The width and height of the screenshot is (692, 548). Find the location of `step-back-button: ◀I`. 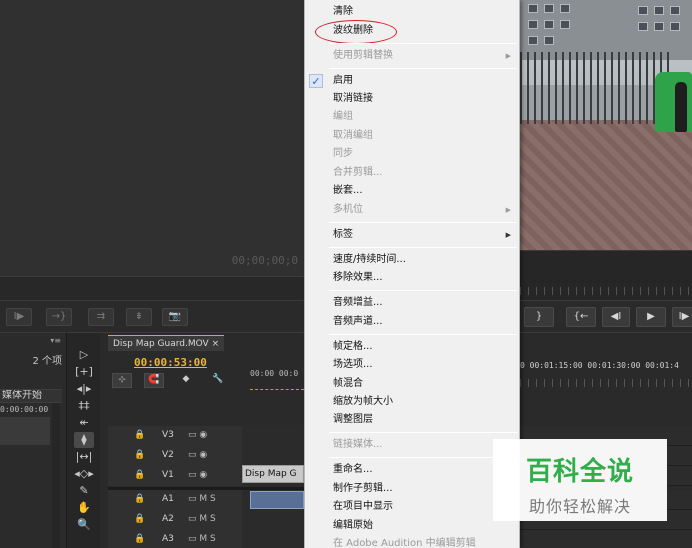

step-back-button: ◀I is located at coordinates (616, 317).